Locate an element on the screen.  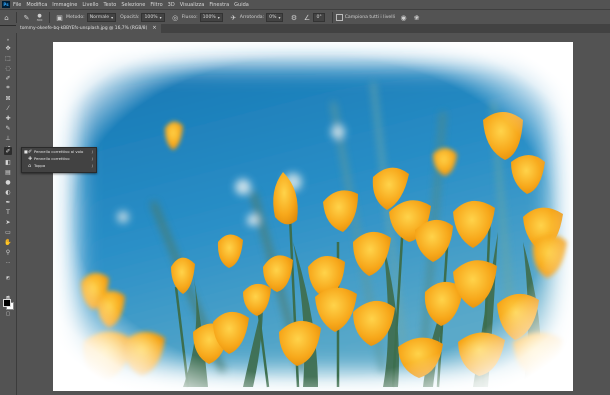
collapse-toolbar-icon: » is located at coordinates (8, 39).